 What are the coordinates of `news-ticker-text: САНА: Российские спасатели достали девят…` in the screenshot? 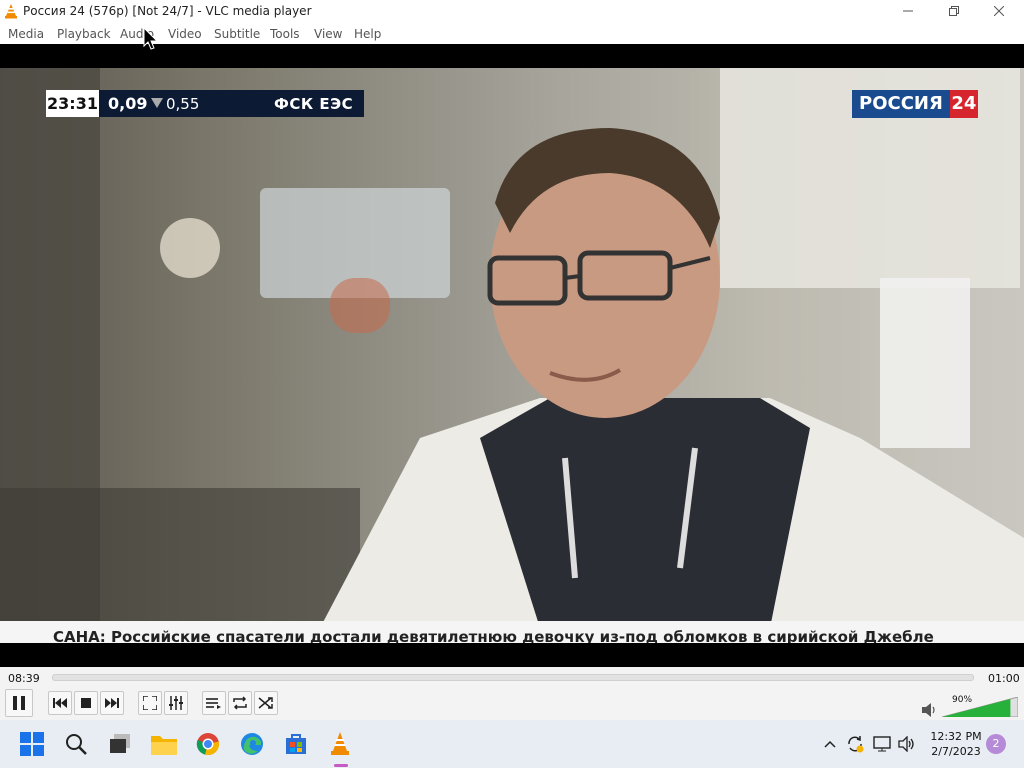 It's located at (493, 635).